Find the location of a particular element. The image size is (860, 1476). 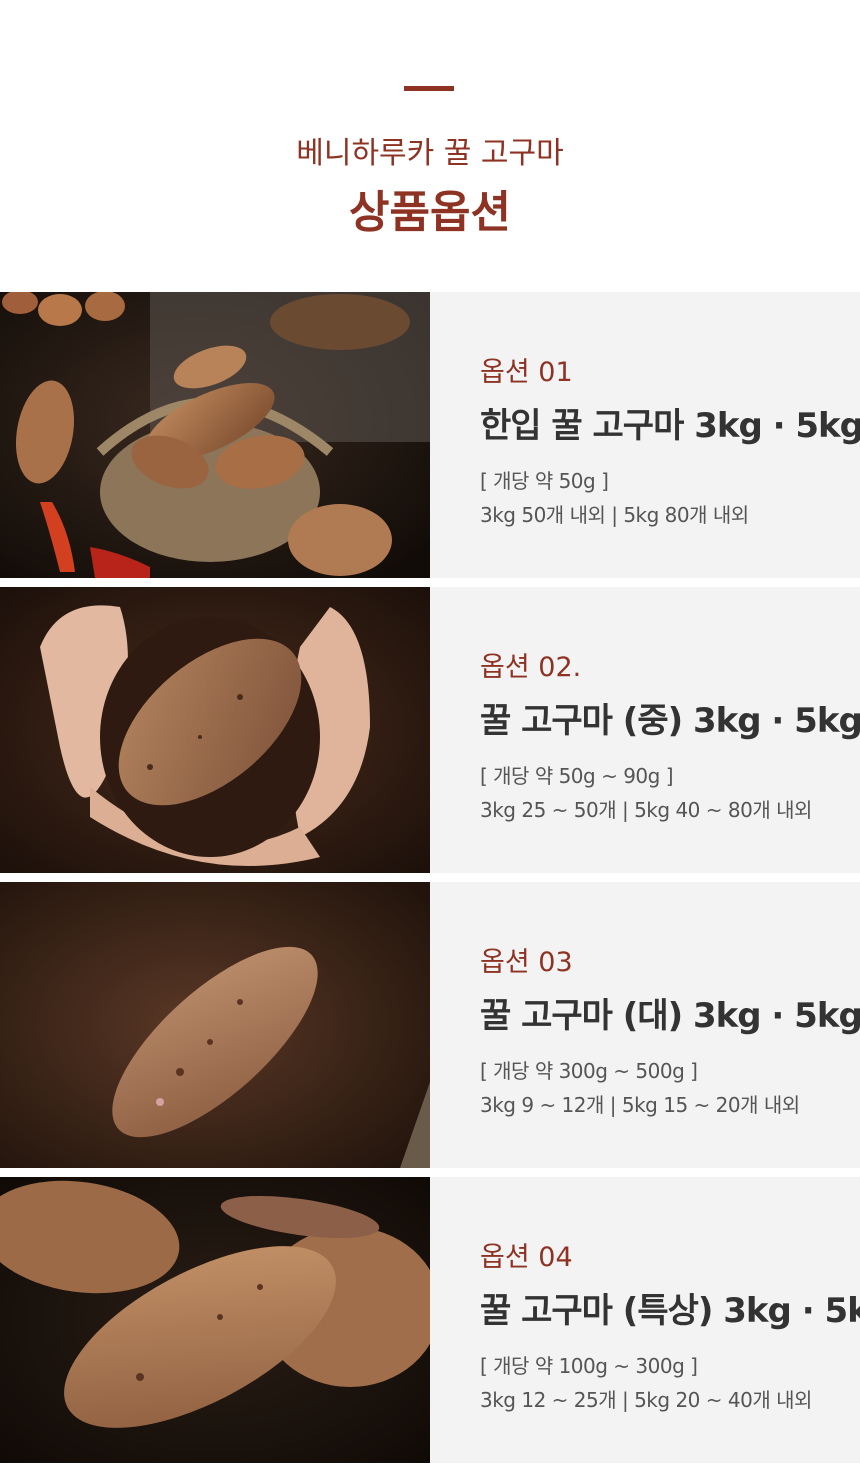

product-subtitle: 베니하루카 꿀 고구마 is located at coordinates (430, 153).